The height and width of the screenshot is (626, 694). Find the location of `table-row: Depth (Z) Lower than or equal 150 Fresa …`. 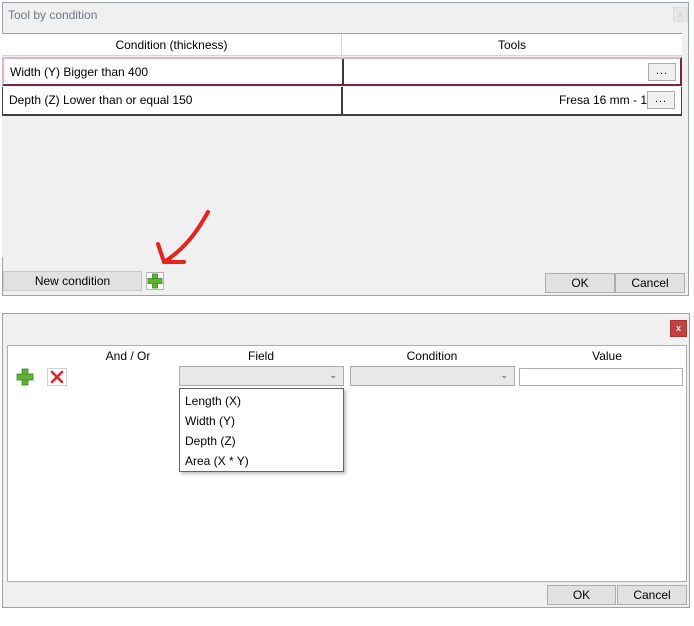

table-row: Depth (Z) Lower than or equal 150 Fresa … is located at coordinates (342, 101).